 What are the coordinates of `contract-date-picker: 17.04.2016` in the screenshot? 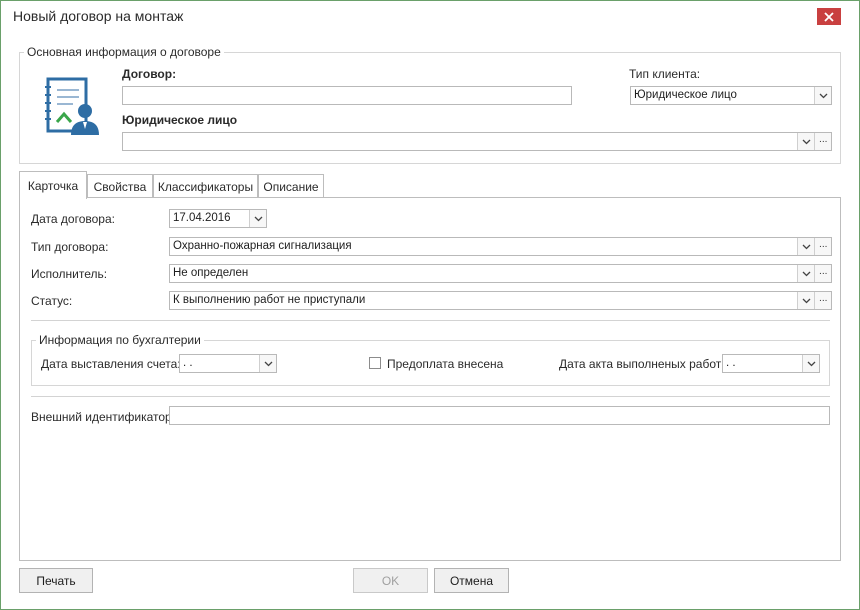 It's located at (218, 218).